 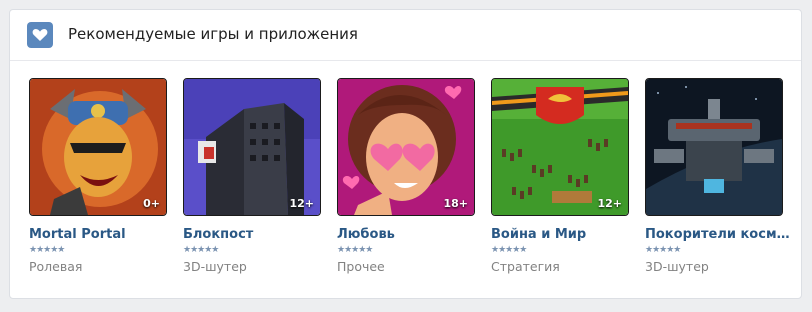 I want to click on game-thumbnail, so click(x=714, y=147).